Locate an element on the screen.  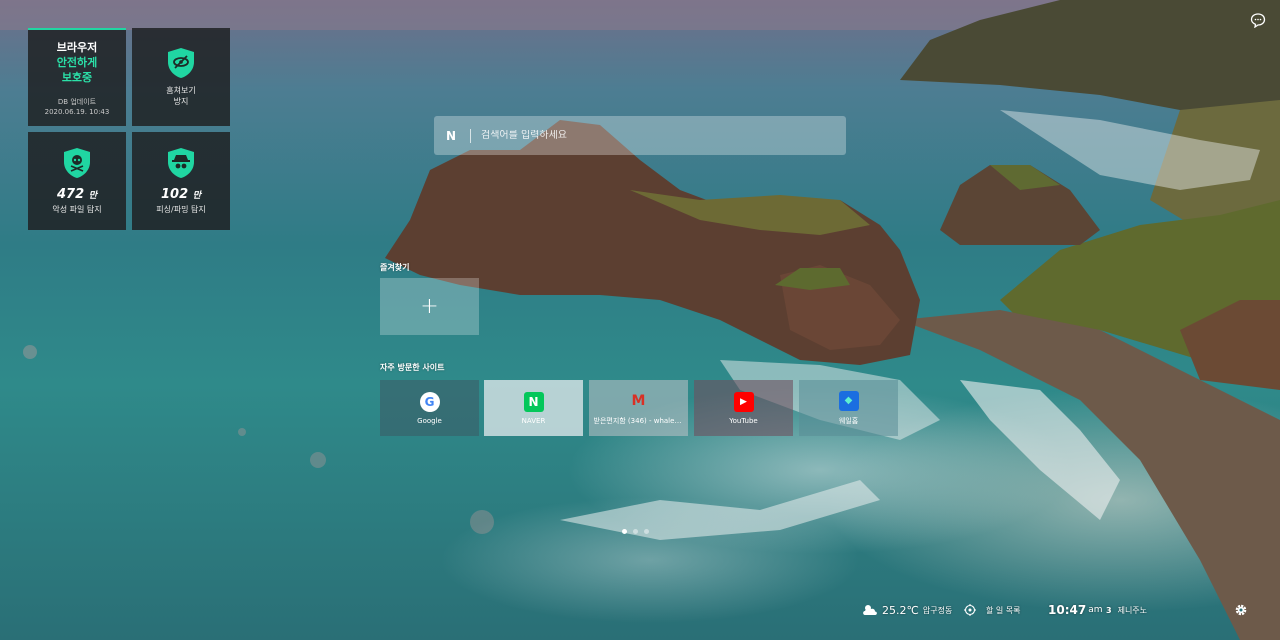
gear-icon is located at coordinates (1241, 610).